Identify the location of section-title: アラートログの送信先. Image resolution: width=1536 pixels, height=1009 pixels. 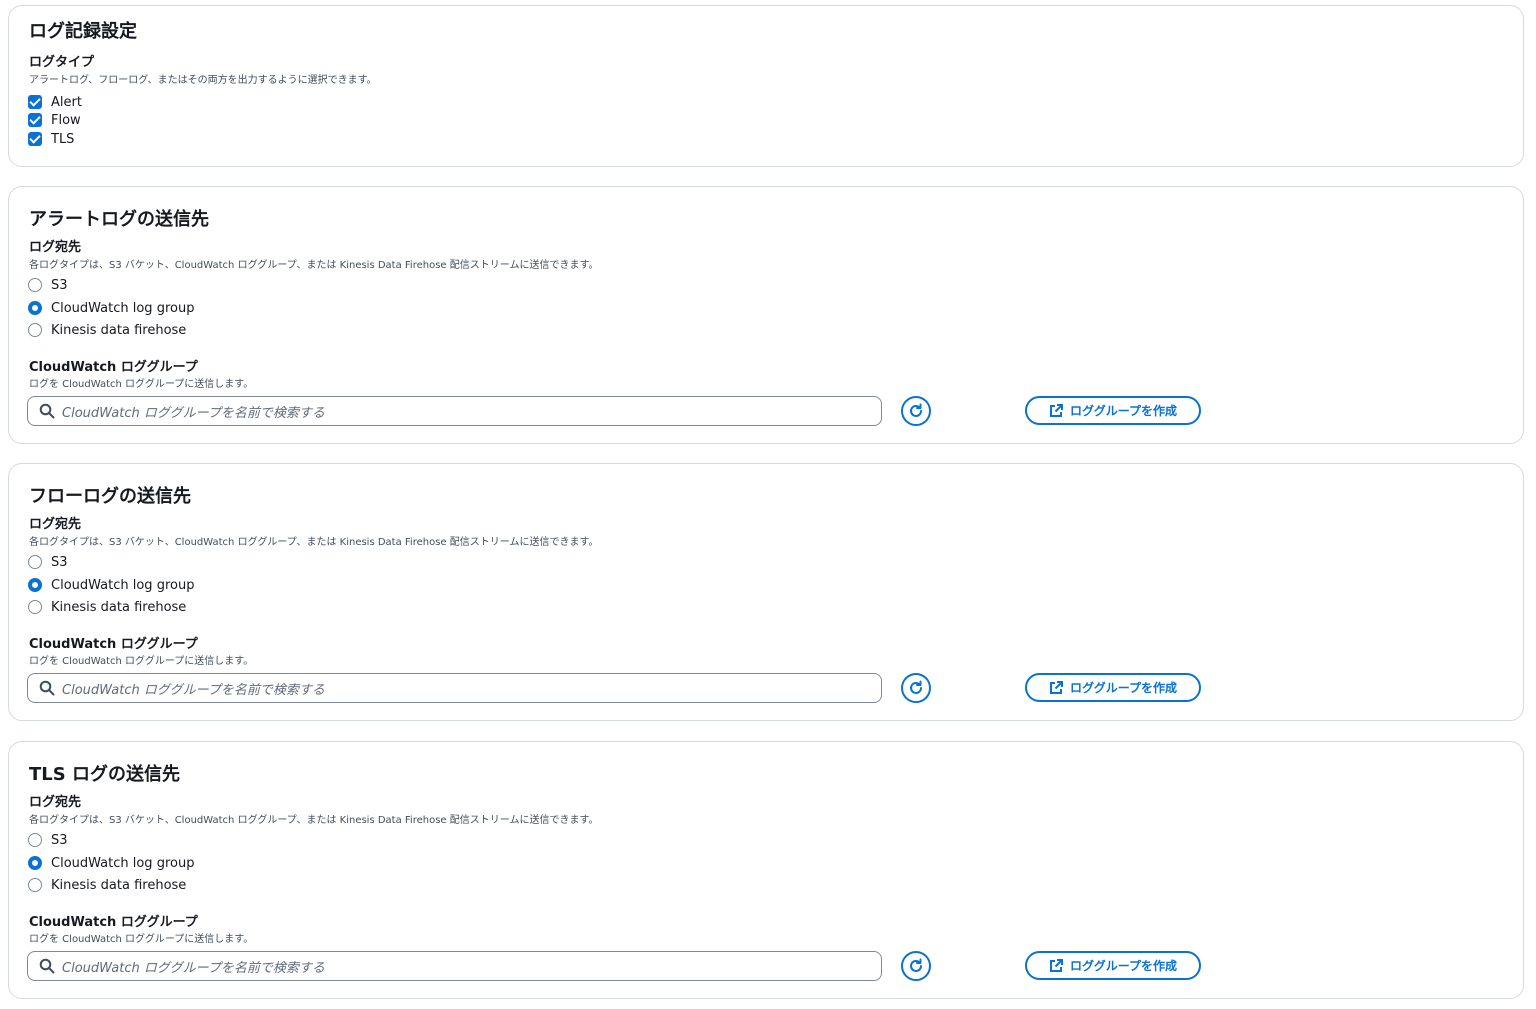
(119, 219).